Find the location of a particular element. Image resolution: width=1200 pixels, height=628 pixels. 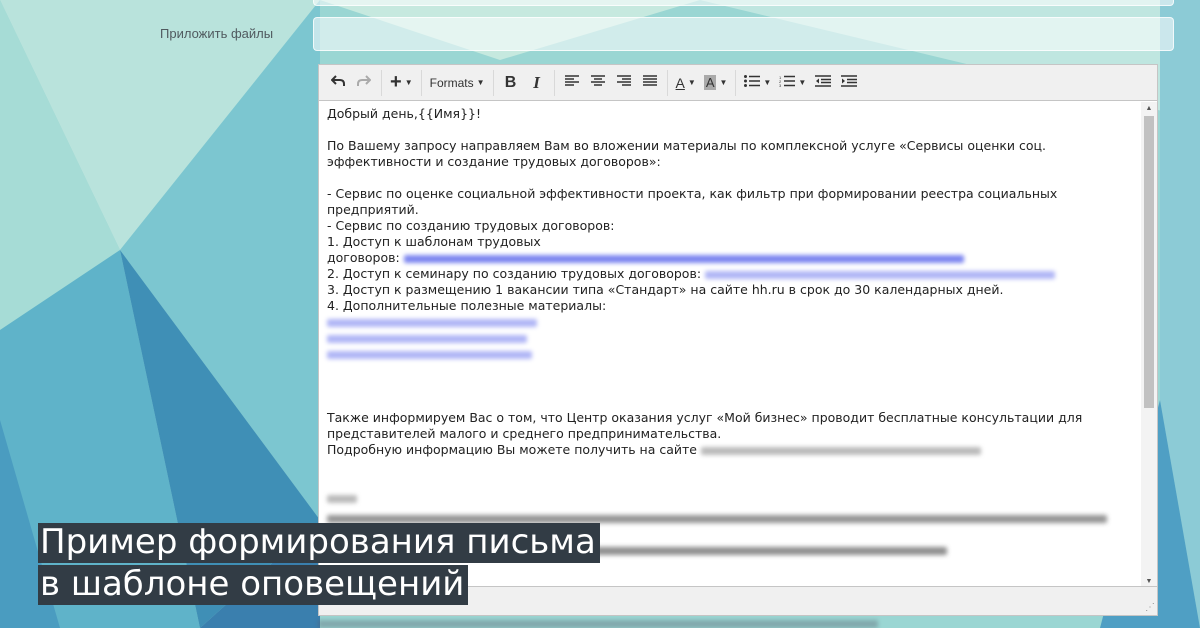

below-editor-text is located at coordinates (598, 624).